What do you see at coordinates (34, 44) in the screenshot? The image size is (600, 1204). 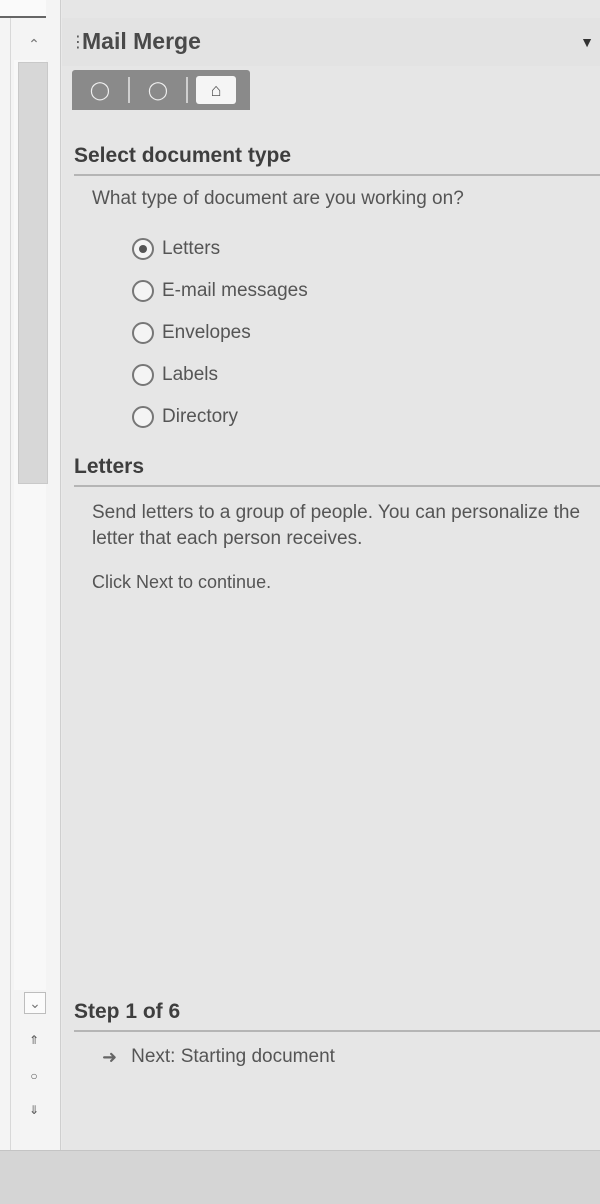 I see `scroll-up-icon: ⌃` at bounding box center [34, 44].